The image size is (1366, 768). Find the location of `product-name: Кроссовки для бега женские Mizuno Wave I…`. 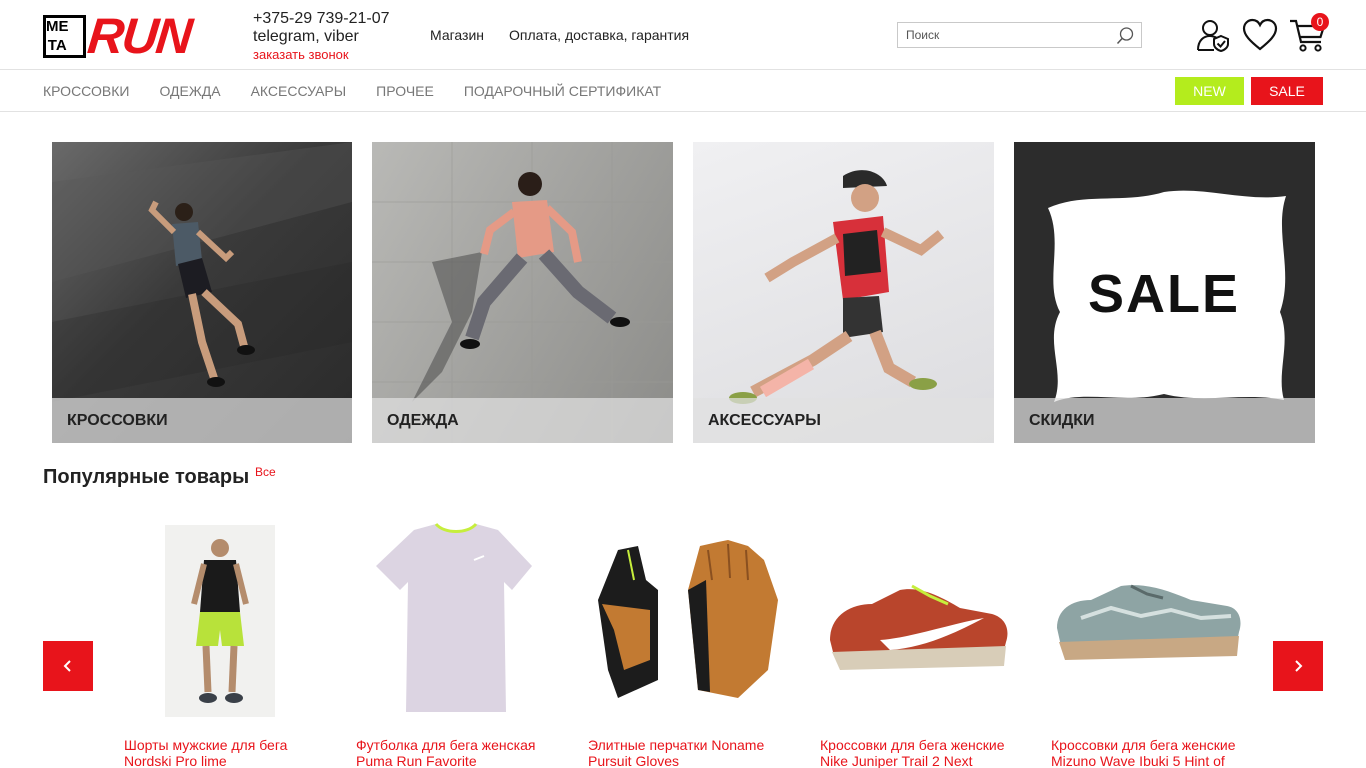

product-name: Кроссовки для бега женские Mizuno Wave I… is located at coordinates (1156, 752).